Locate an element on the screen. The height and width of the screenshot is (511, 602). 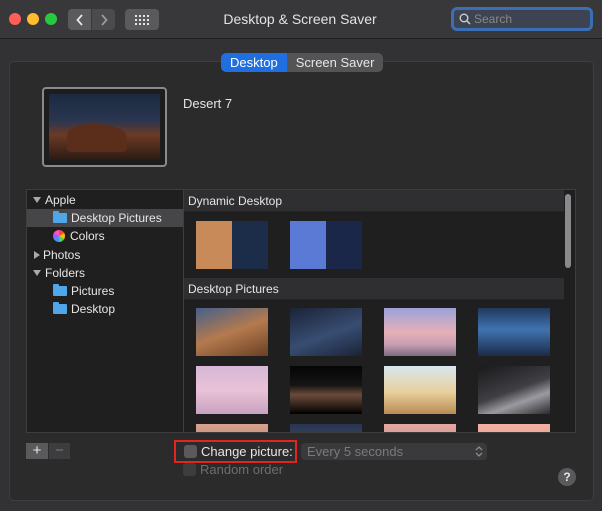
tab-bar: Desktop Screen Saver is located at coordinates (302, 62).